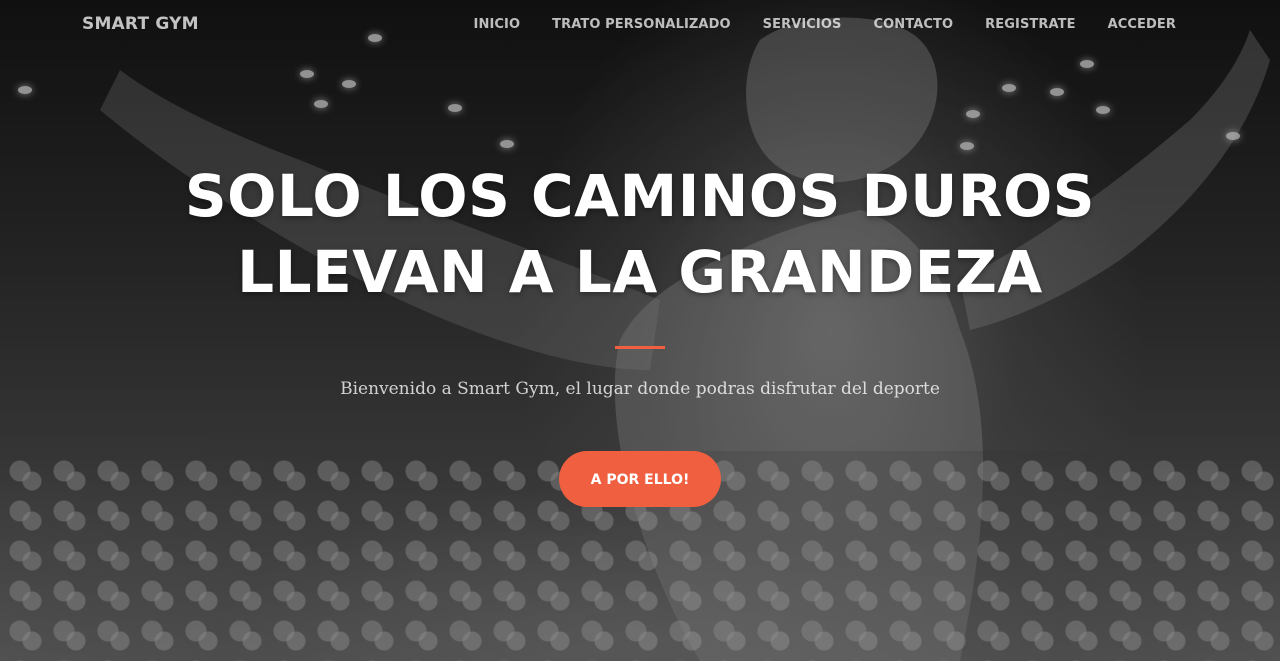  I want to click on nav-item-contacto: CONTACTO, so click(913, 24).